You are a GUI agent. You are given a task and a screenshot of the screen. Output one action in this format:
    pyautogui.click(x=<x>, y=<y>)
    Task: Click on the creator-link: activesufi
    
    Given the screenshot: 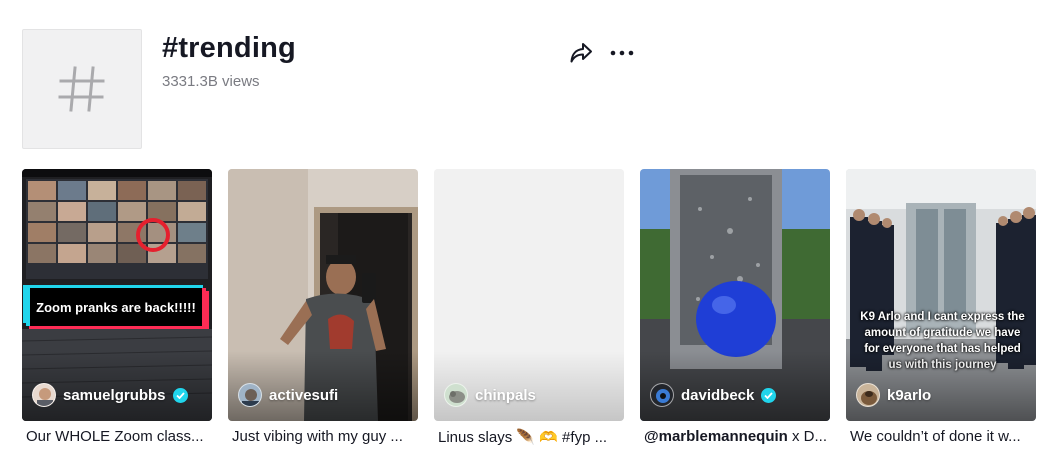 What is the action you would take?
    pyautogui.click(x=288, y=395)
    